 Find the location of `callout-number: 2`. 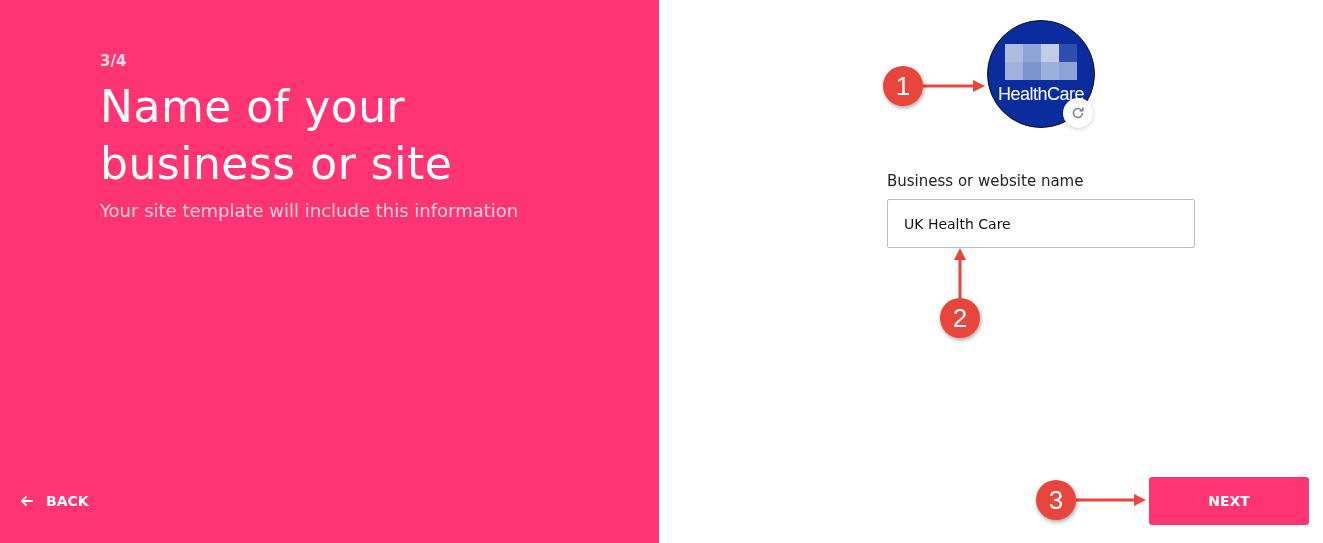

callout-number: 2 is located at coordinates (960, 318).